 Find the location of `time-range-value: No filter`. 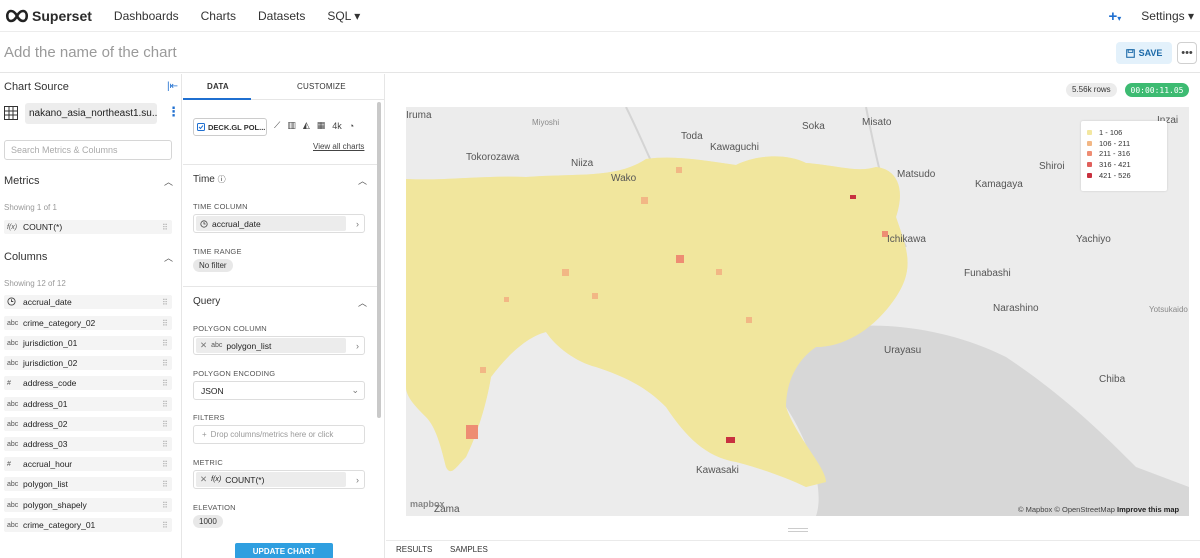

time-range-value: No filter is located at coordinates (213, 265).